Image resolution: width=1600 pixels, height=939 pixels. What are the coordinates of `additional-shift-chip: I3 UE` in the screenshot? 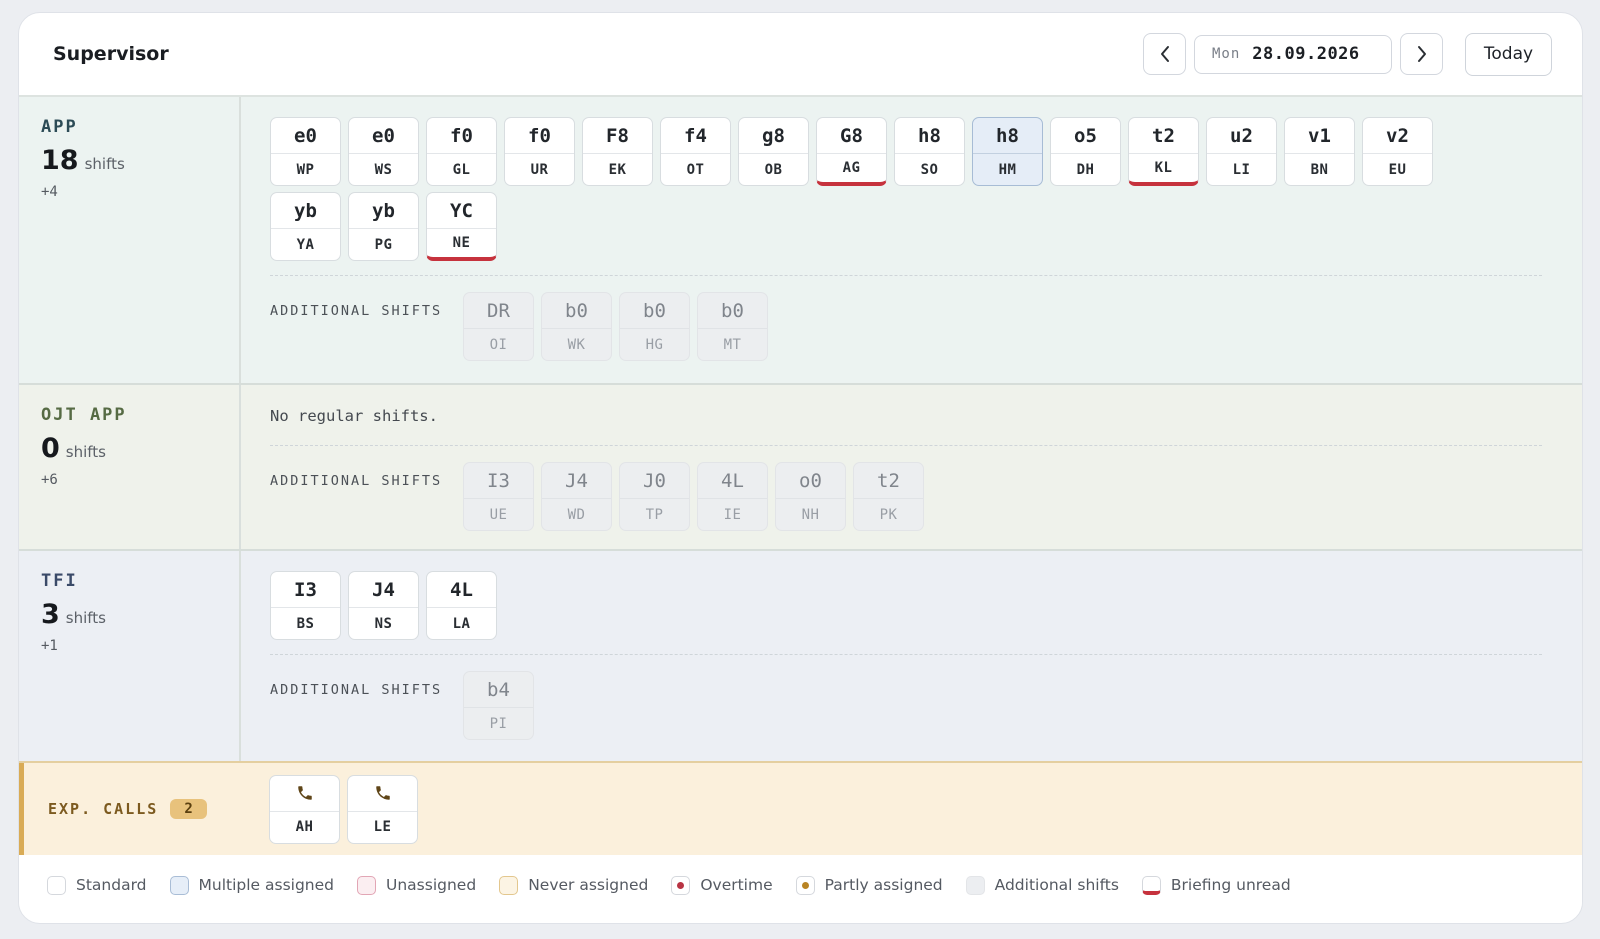 It's located at (498, 496).